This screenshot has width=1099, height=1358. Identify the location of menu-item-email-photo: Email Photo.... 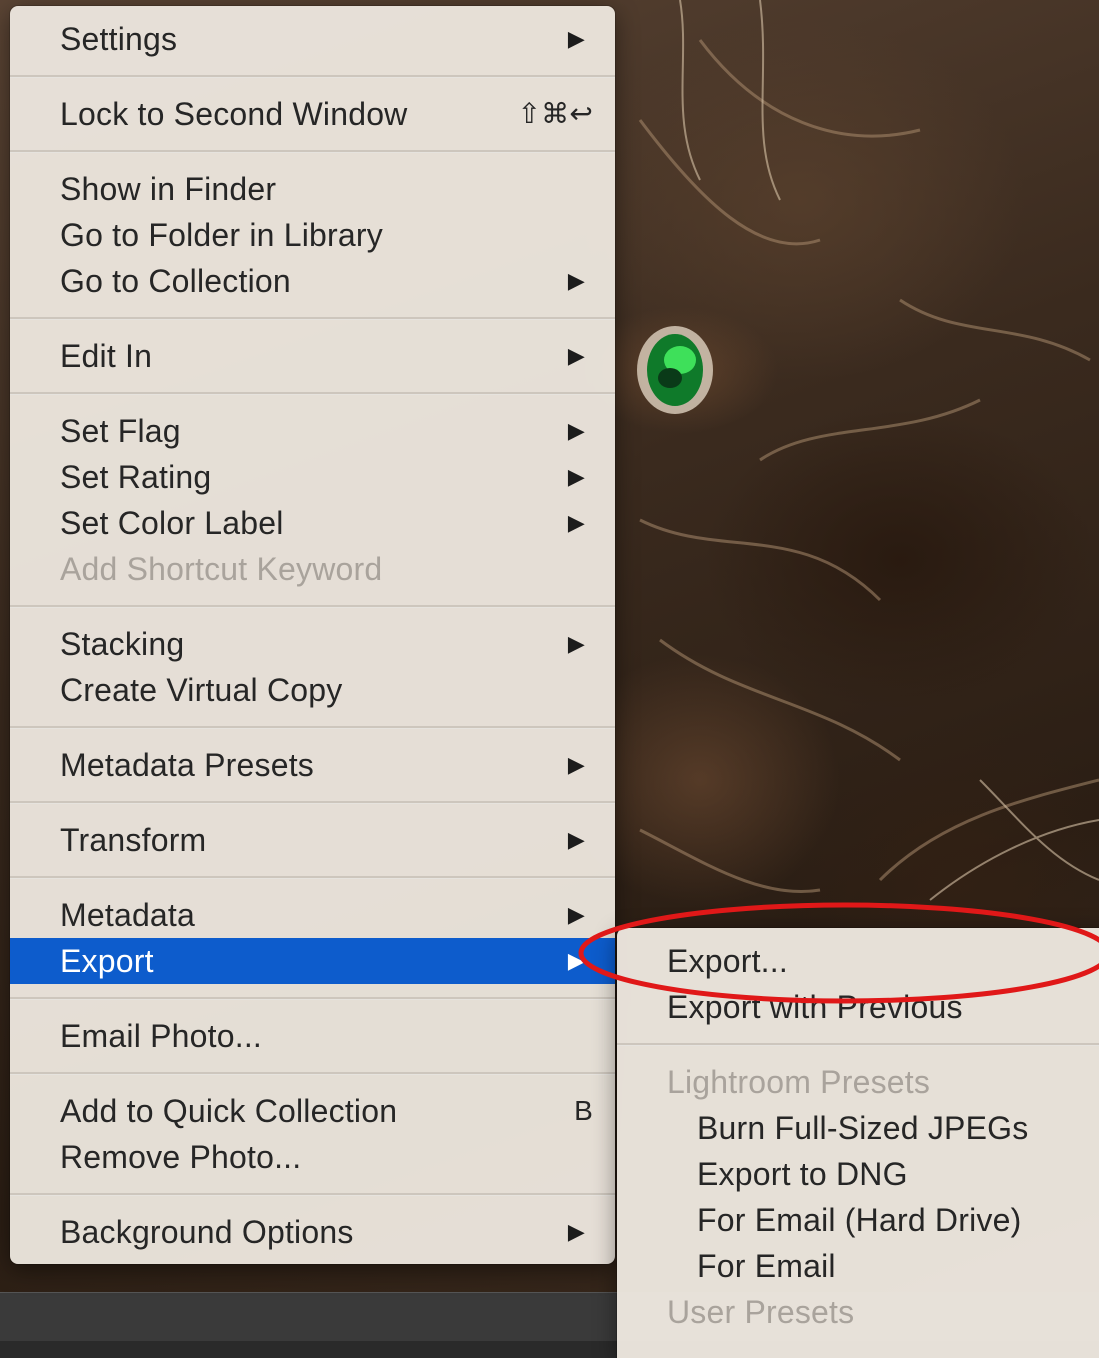
(312, 1036).